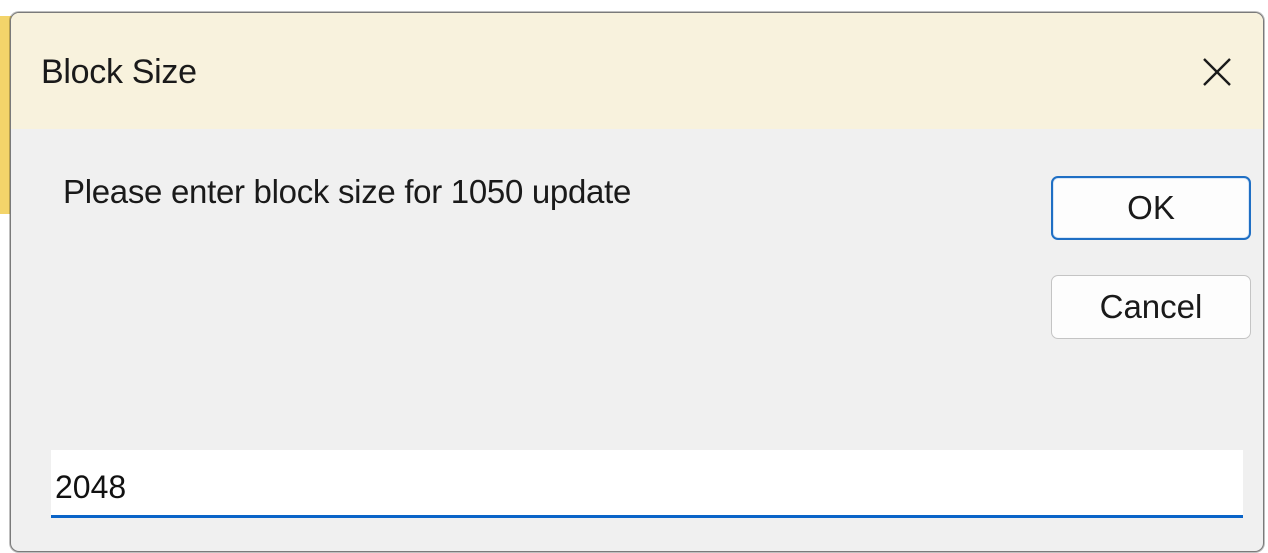 This screenshot has width=1268, height=553. What do you see at coordinates (1151, 307) in the screenshot?
I see `cancel-button: Cancel` at bounding box center [1151, 307].